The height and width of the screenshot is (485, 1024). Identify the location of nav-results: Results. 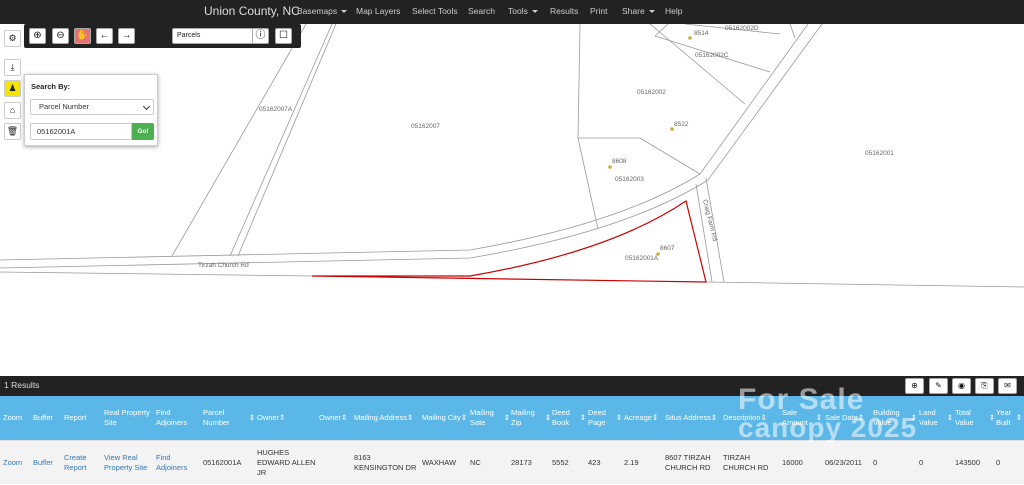
(564, 11).